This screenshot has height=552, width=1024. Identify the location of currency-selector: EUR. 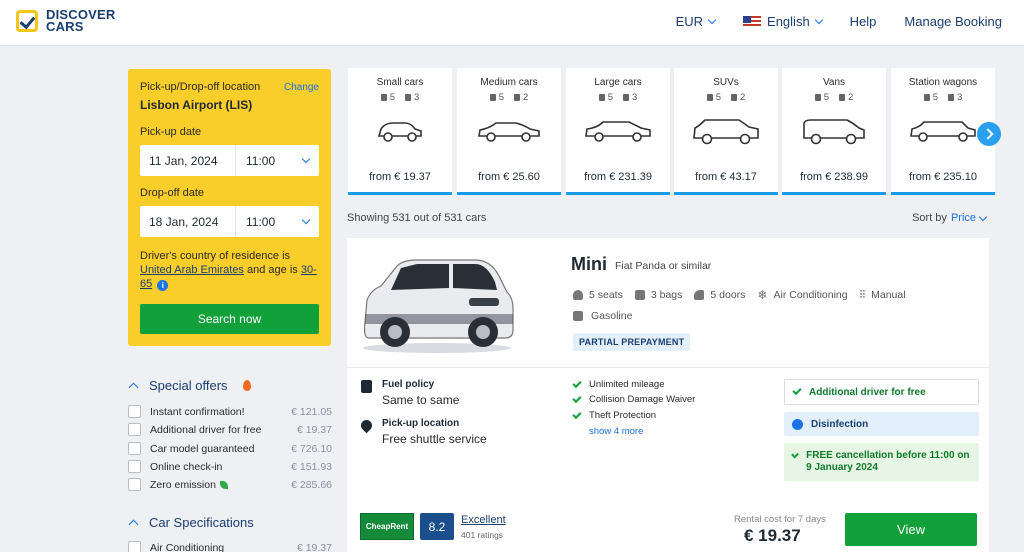
(696, 21).